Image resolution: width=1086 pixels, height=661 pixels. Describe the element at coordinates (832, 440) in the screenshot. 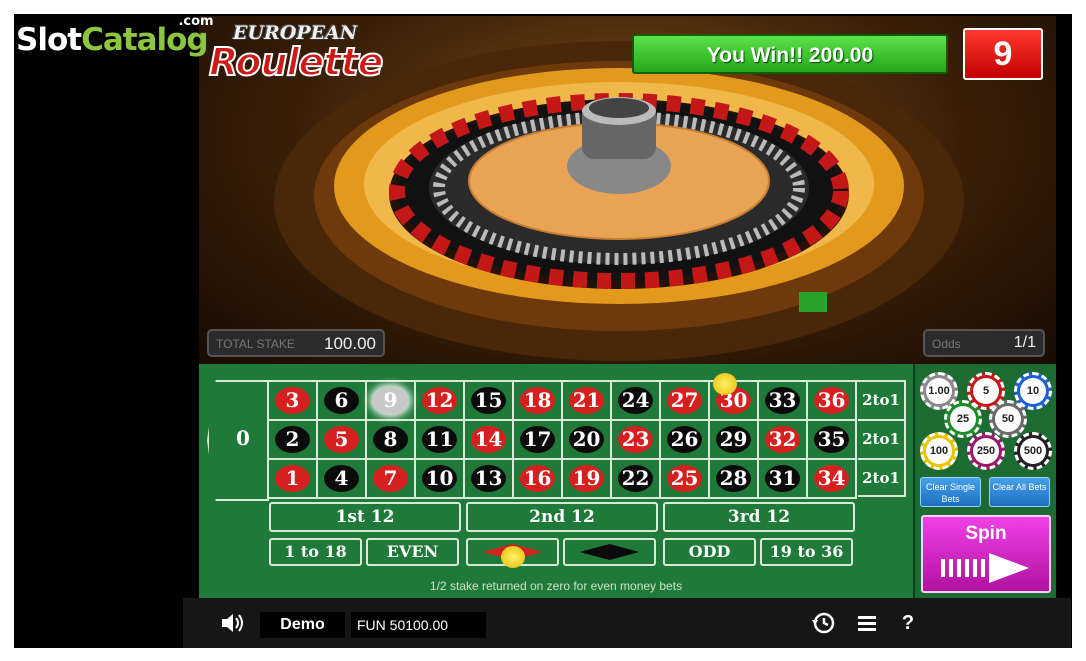

I see `number-bet-35: 35` at that location.